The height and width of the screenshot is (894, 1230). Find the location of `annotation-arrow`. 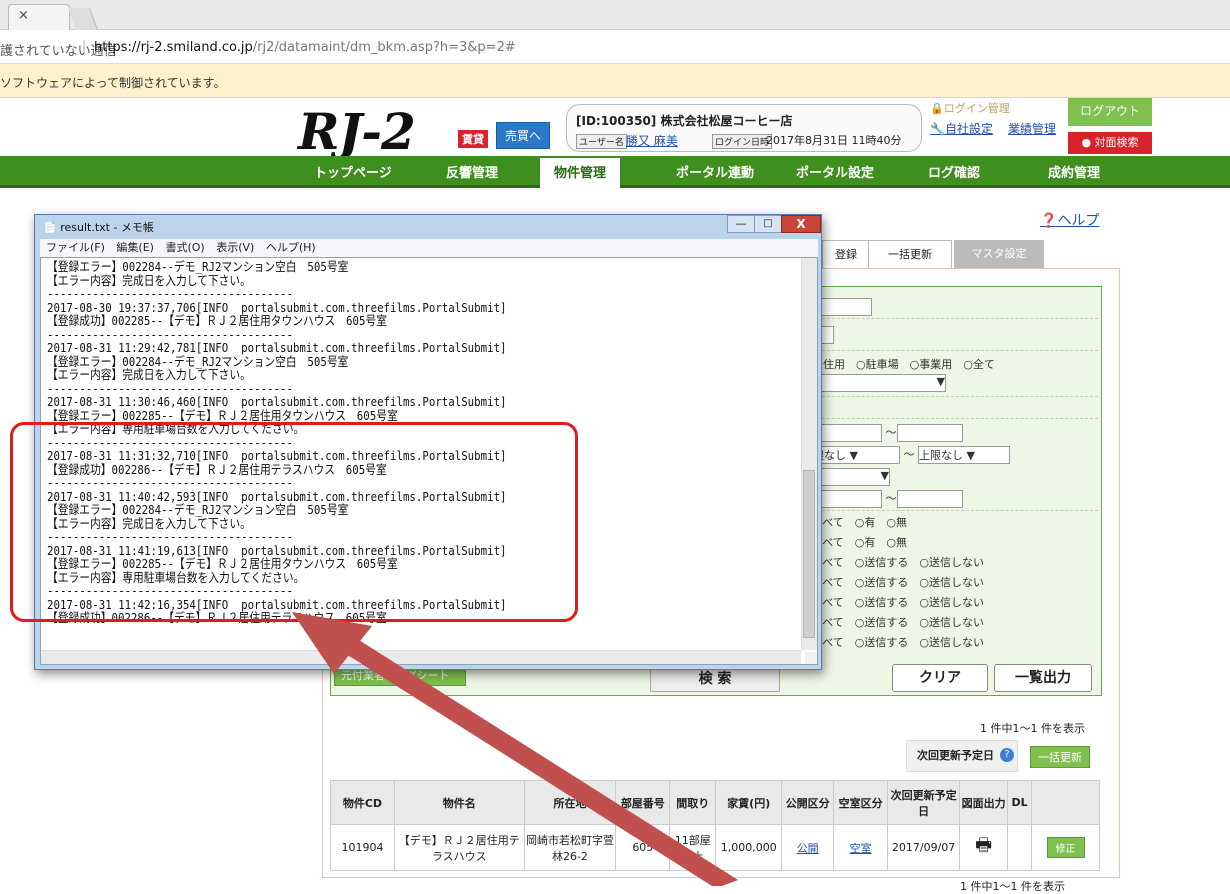

annotation-arrow is located at coordinates (515, 749).